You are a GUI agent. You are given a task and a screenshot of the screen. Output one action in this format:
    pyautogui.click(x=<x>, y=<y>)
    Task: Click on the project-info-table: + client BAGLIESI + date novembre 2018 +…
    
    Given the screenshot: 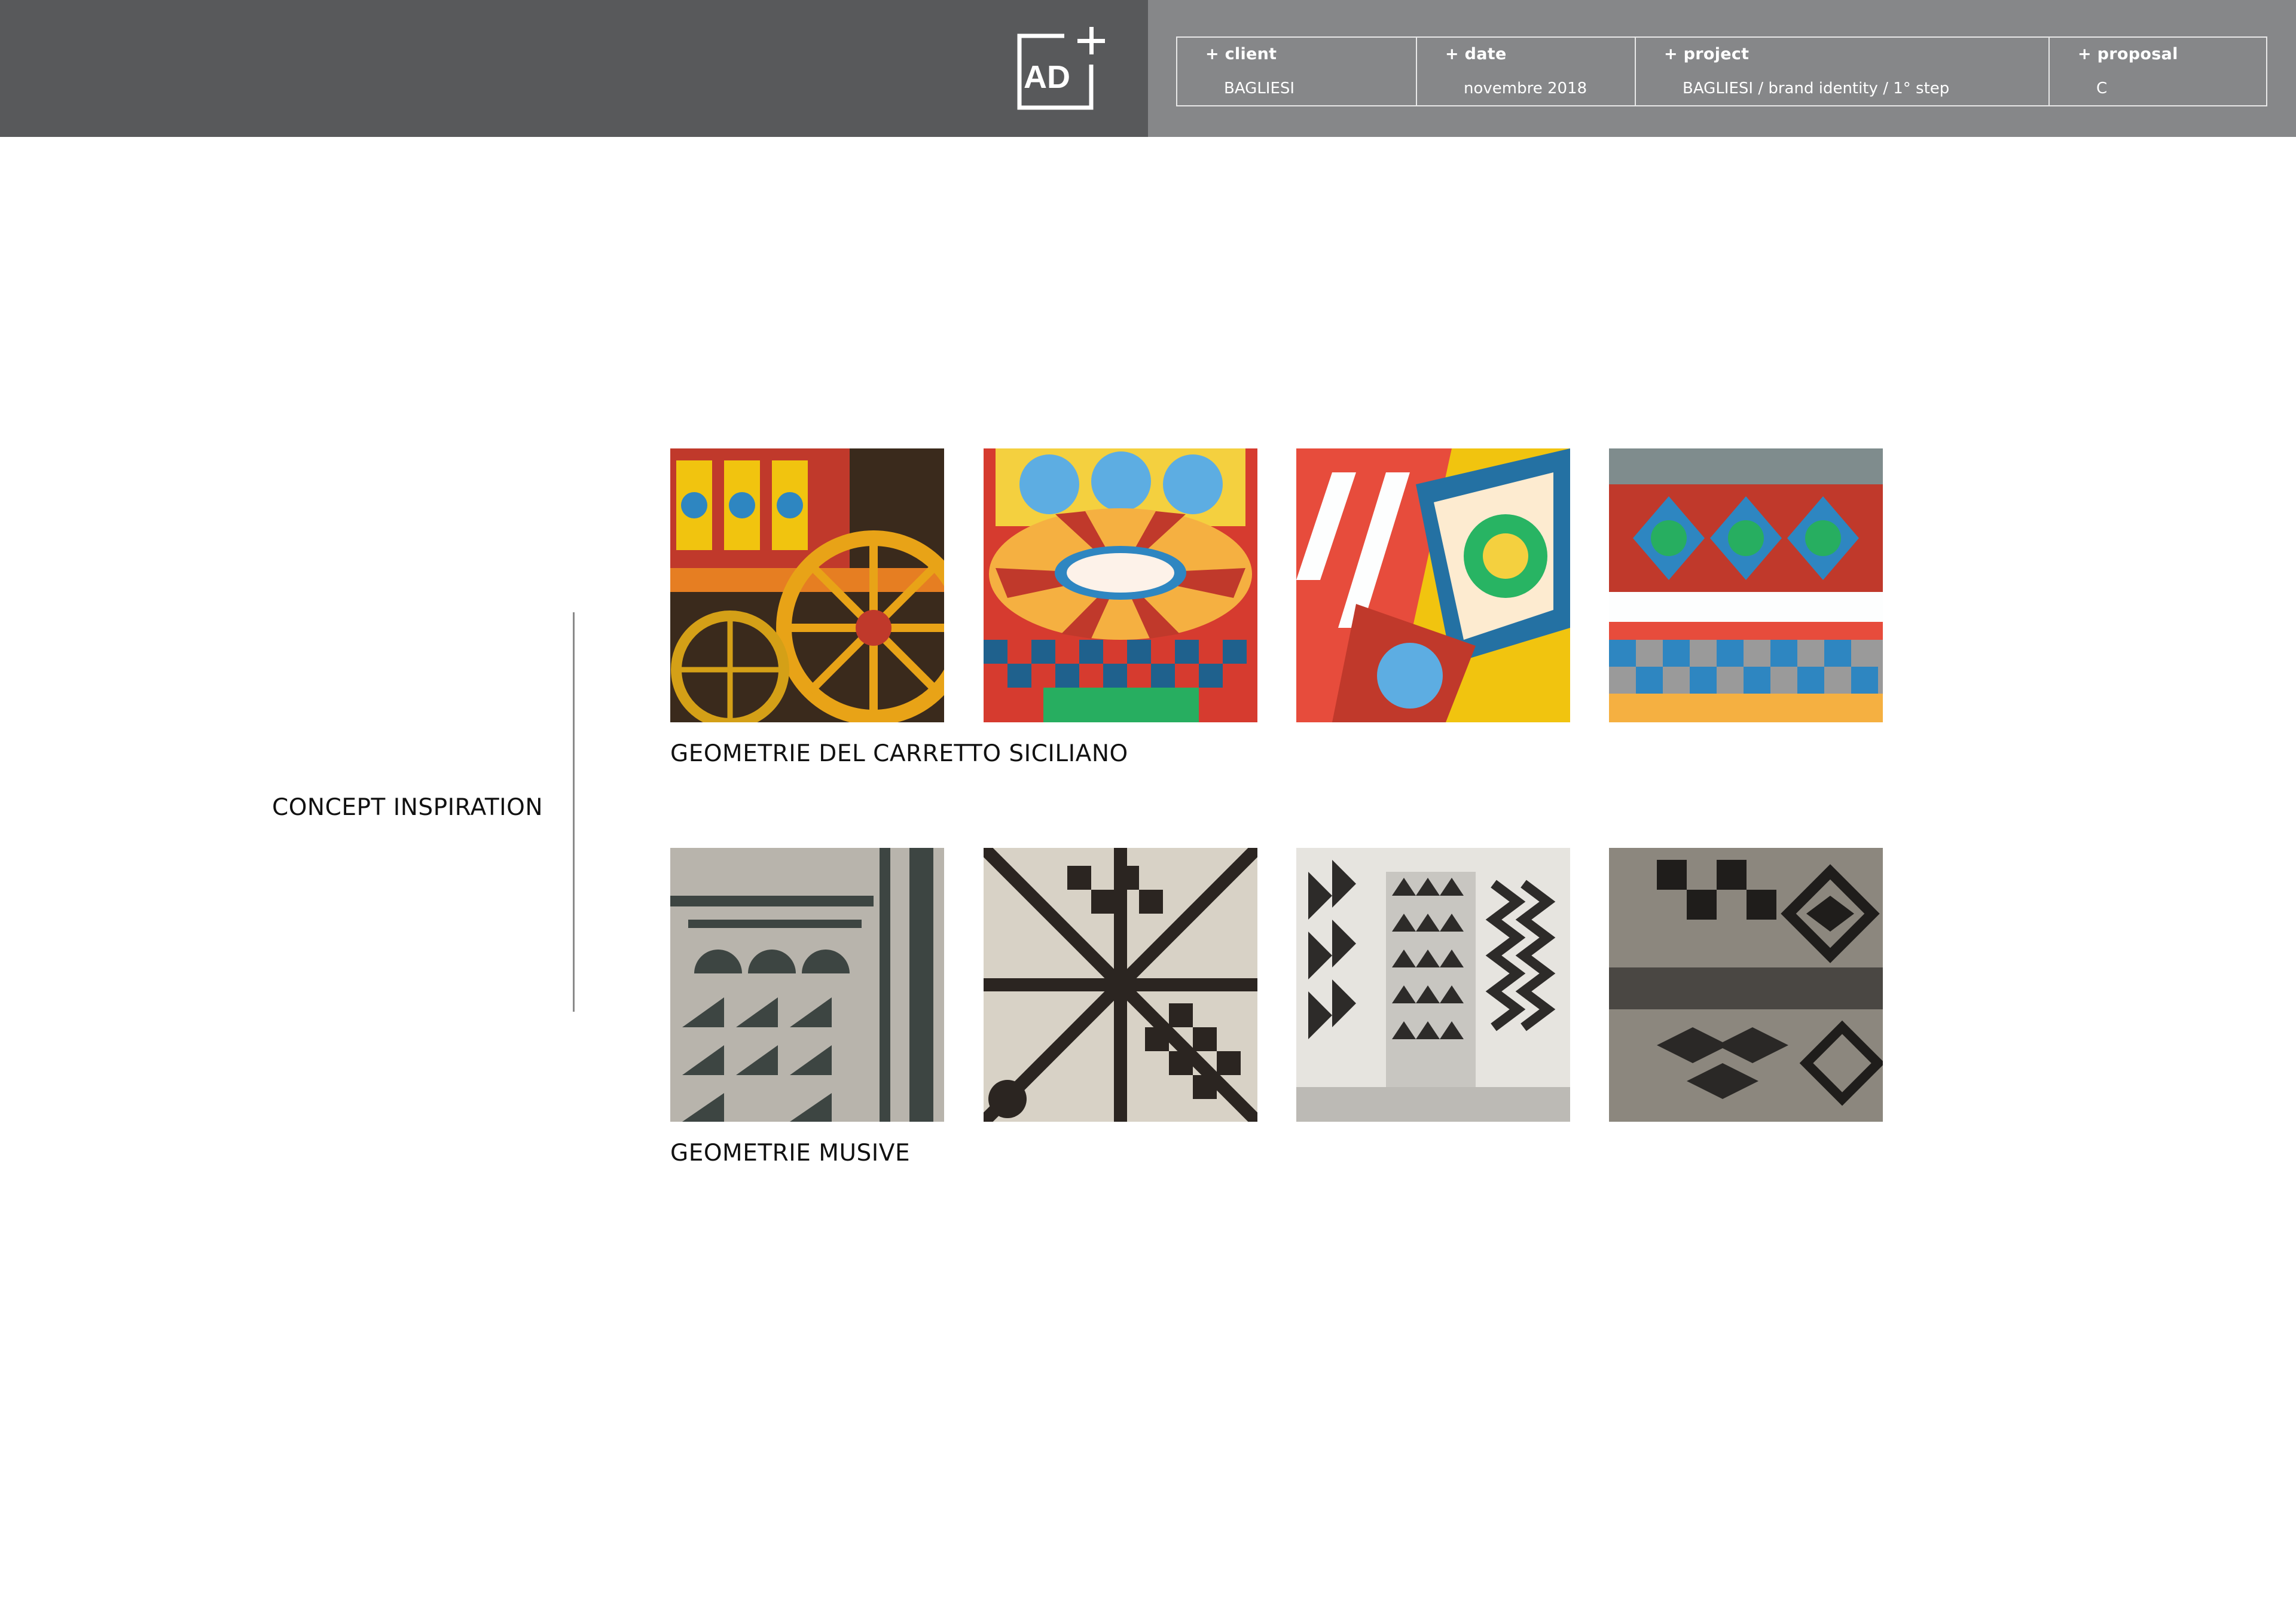 What is the action you would take?
    pyautogui.click(x=1721, y=71)
    